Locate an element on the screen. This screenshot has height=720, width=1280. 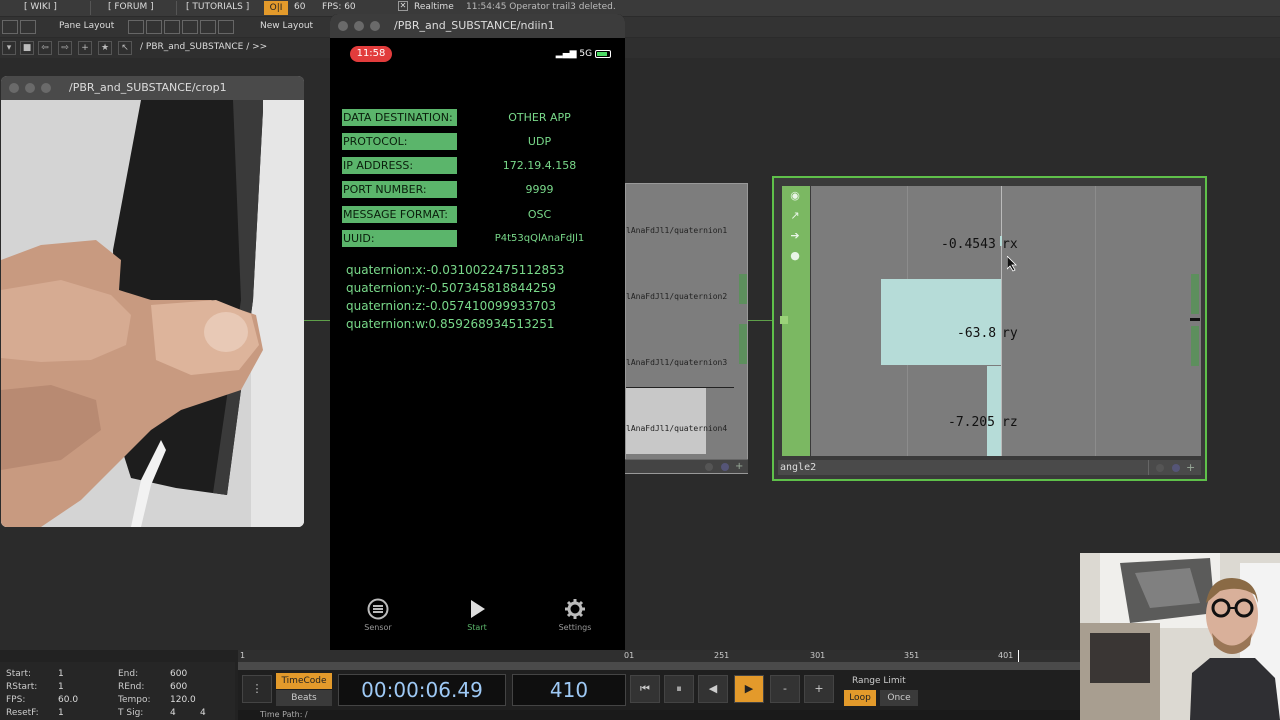
crop1-viewer-window: /PBR_and_SUBSTANCE/crop1 is located at coordinates (152, 301).